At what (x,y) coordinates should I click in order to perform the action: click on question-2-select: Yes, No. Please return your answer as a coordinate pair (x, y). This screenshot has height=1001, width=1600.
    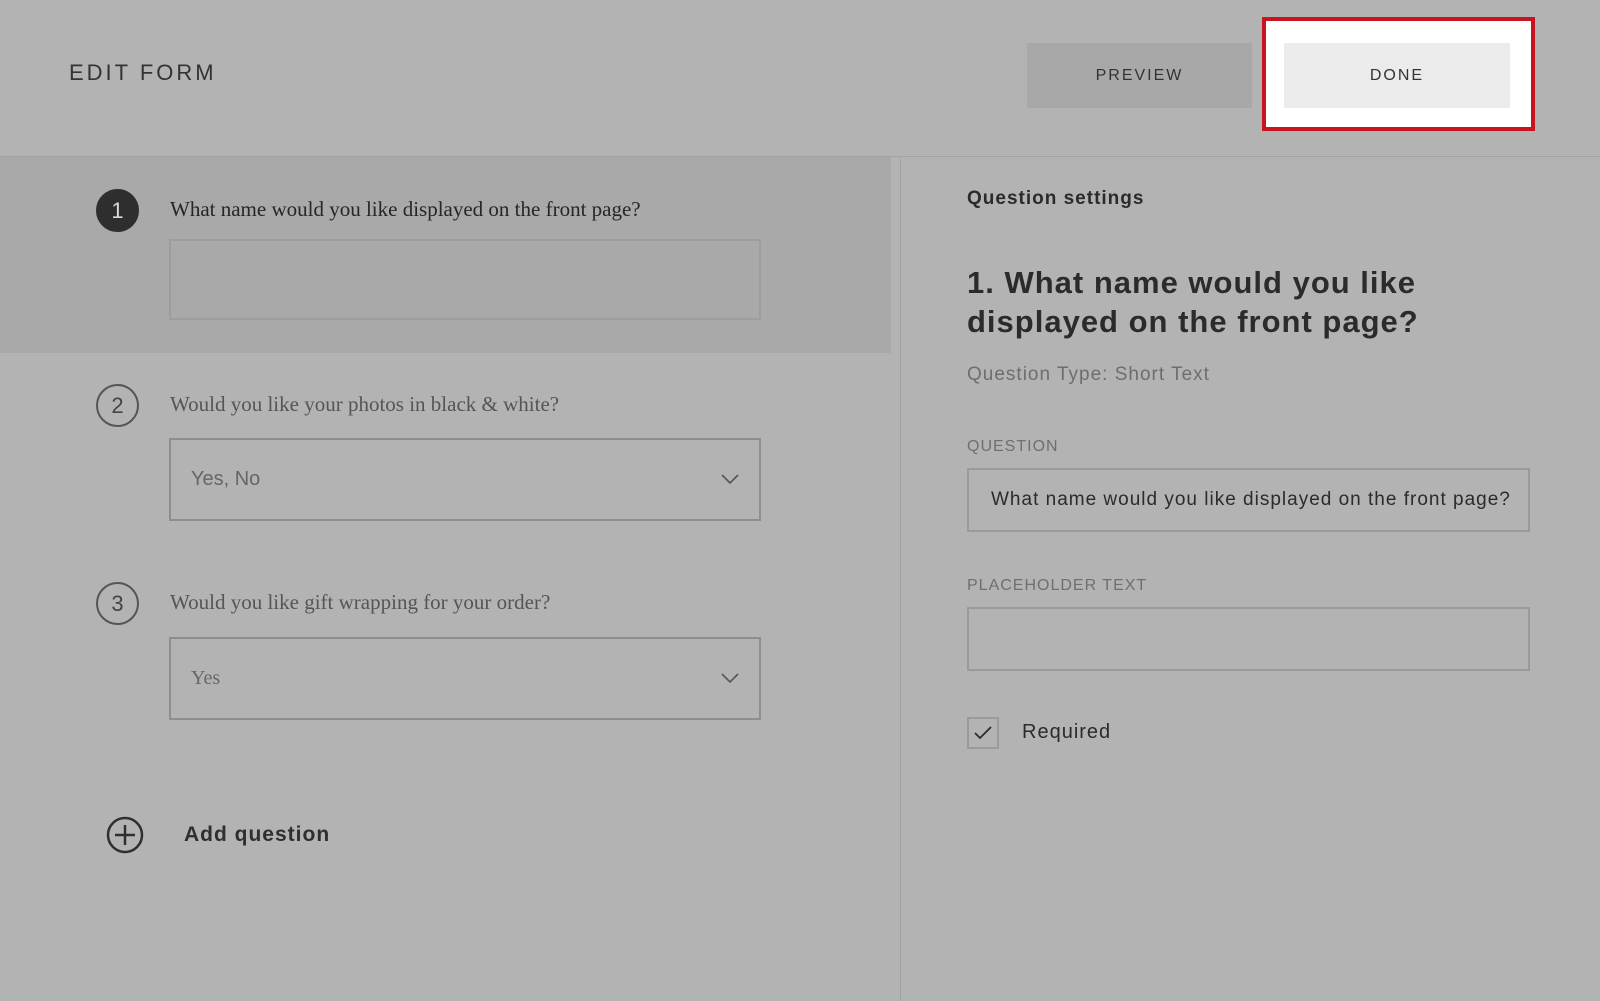
    Looking at the image, I should click on (465, 479).